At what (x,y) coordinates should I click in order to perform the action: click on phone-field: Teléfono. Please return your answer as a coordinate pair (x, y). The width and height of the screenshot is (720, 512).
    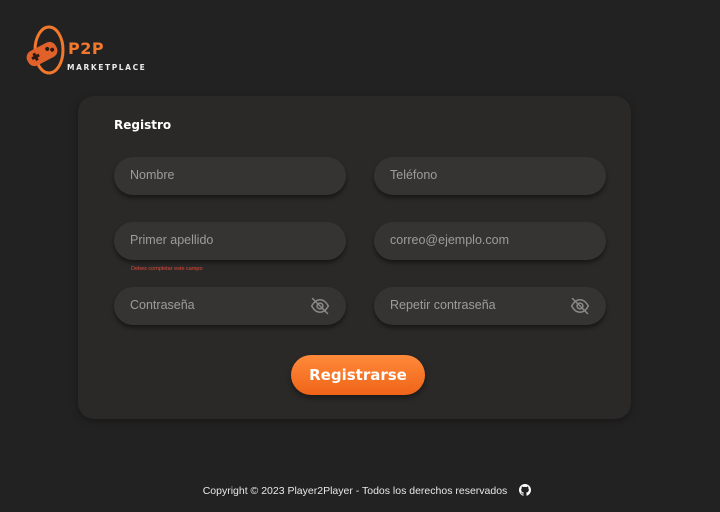
    Looking at the image, I should click on (490, 176).